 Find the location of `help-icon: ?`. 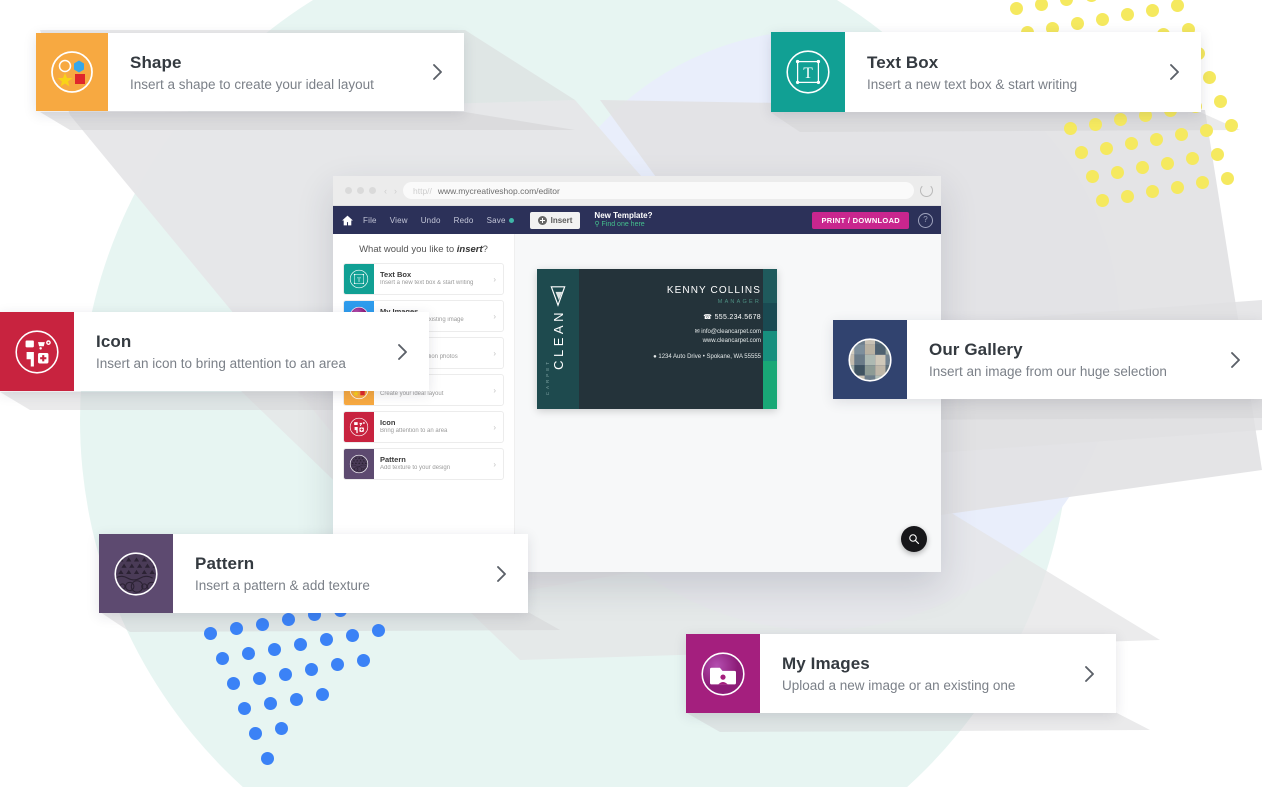

help-icon: ? is located at coordinates (925, 220).